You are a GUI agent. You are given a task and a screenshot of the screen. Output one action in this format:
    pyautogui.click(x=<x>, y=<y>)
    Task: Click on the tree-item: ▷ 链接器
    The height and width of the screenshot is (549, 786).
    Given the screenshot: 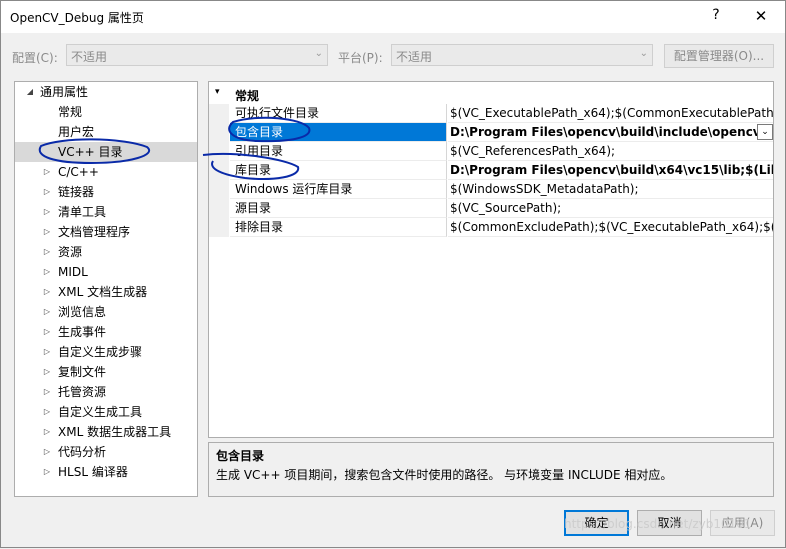 What is the action you would take?
    pyautogui.click(x=106, y=192)
    